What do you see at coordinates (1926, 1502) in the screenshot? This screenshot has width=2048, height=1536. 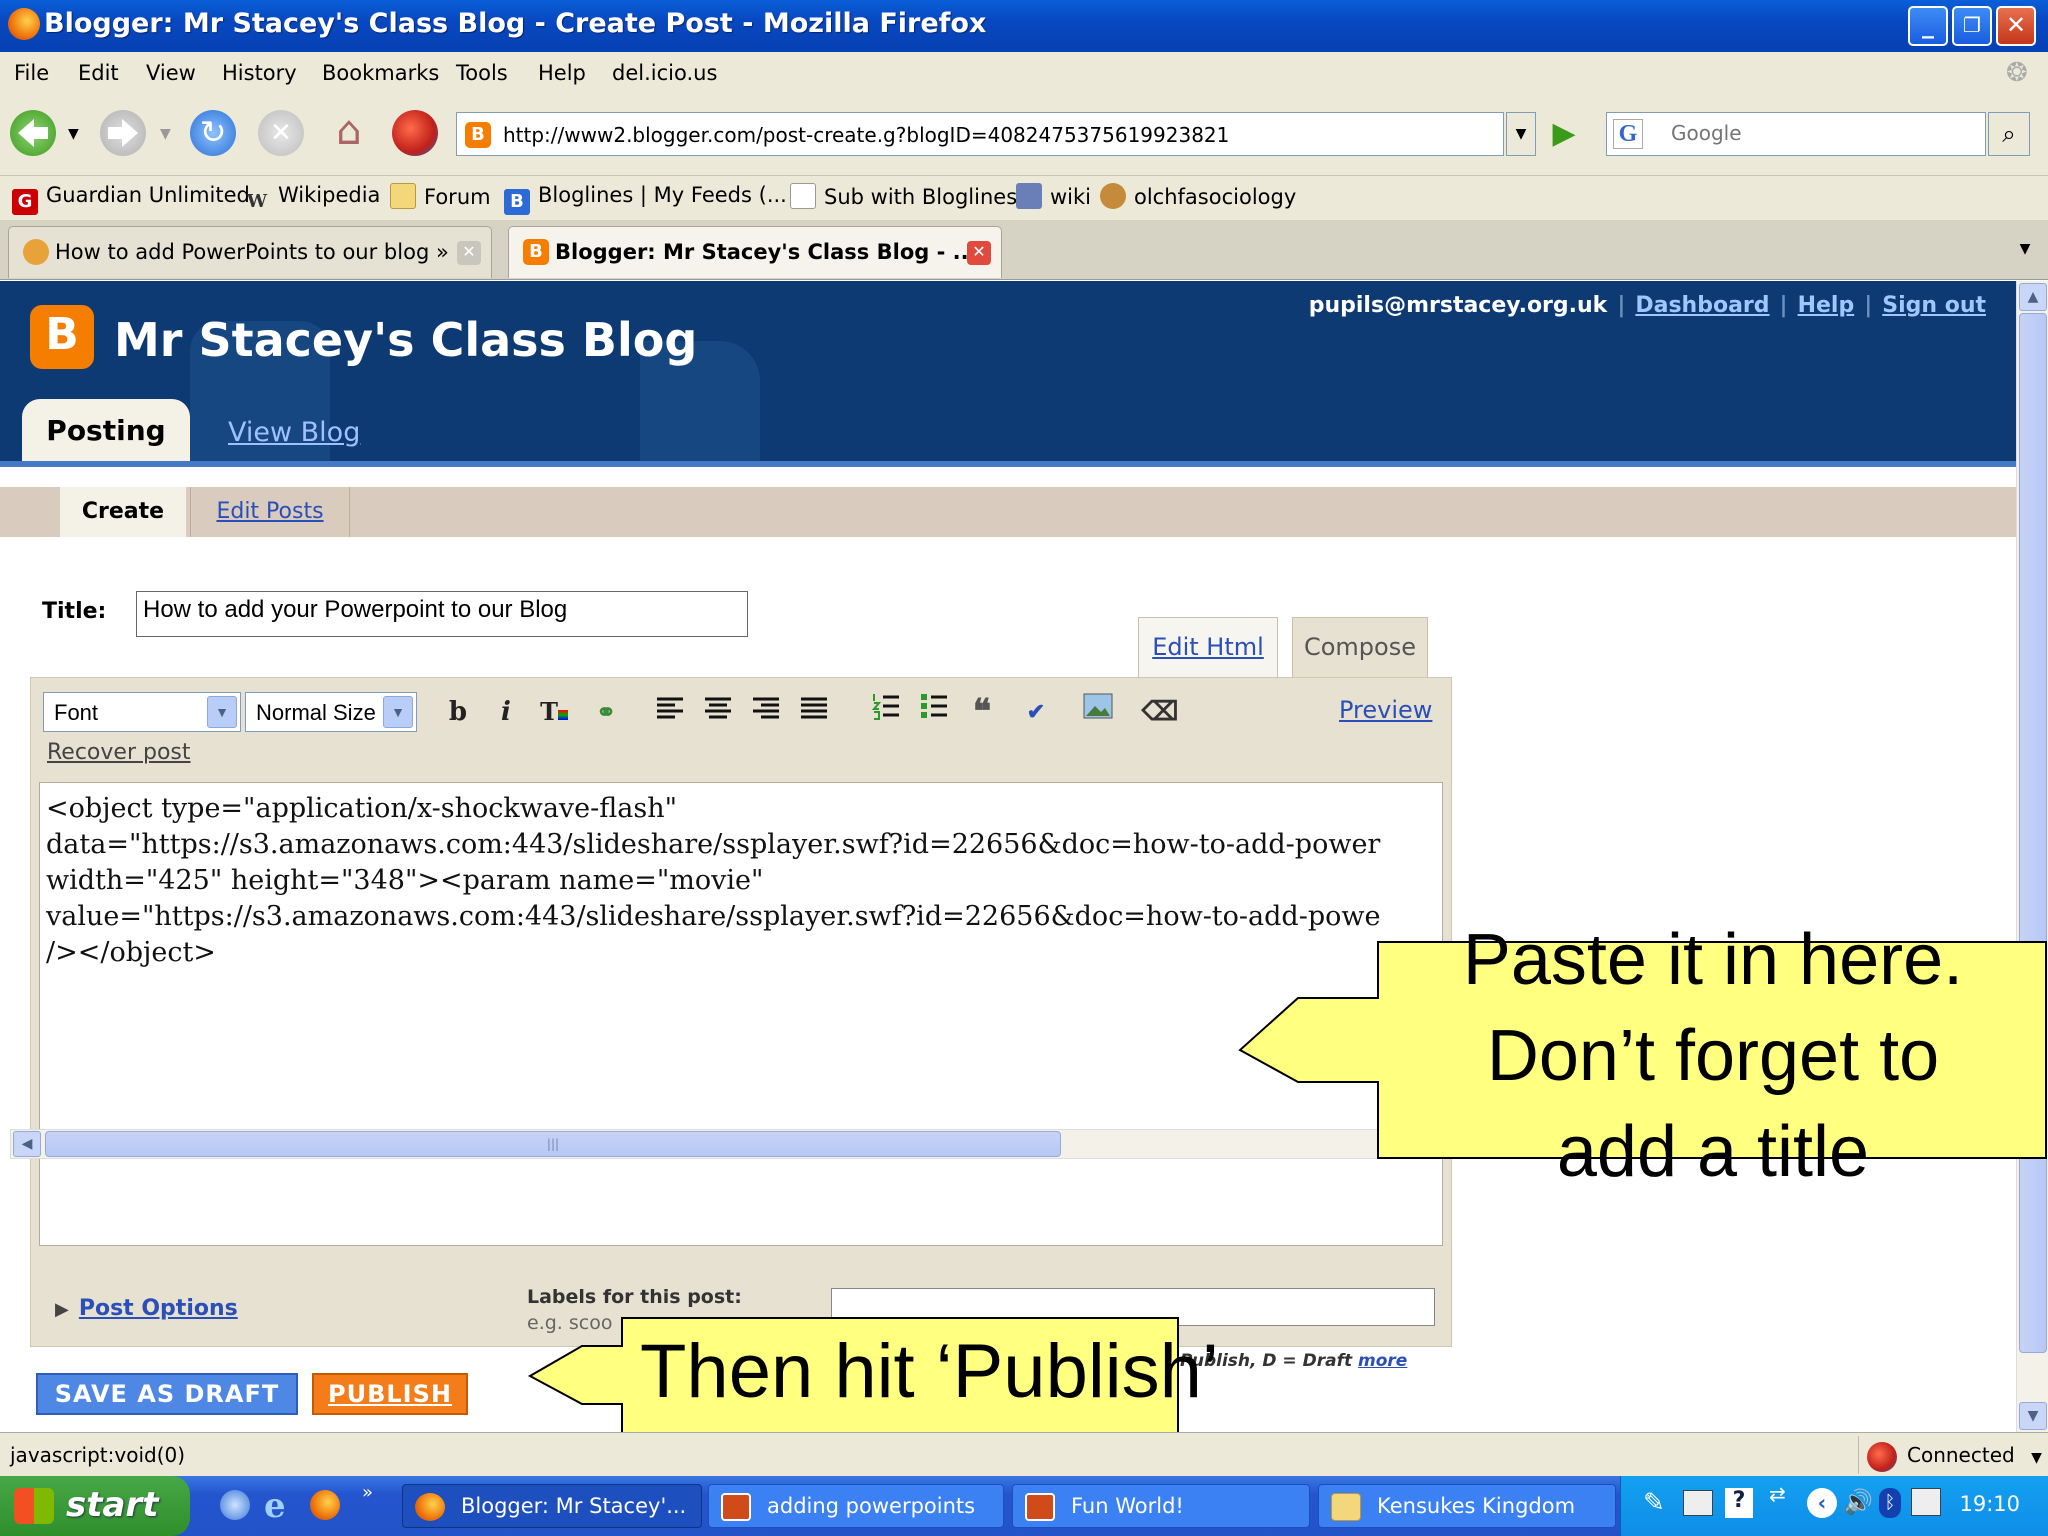 I see `tray-display-icon` at bounding box center [1926, 1502].